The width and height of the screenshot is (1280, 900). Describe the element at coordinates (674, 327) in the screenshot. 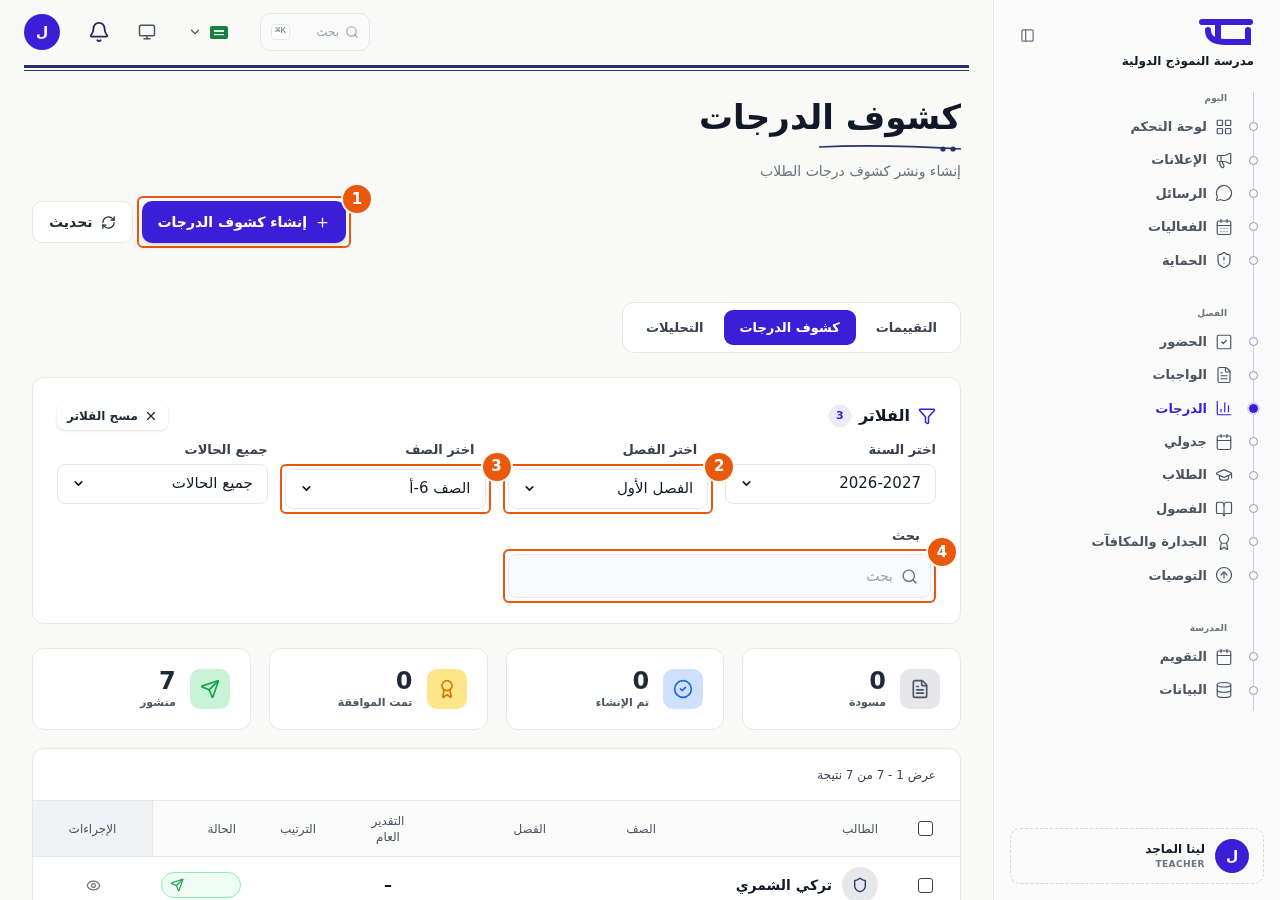

I see `tab: التحليلات` at that location.